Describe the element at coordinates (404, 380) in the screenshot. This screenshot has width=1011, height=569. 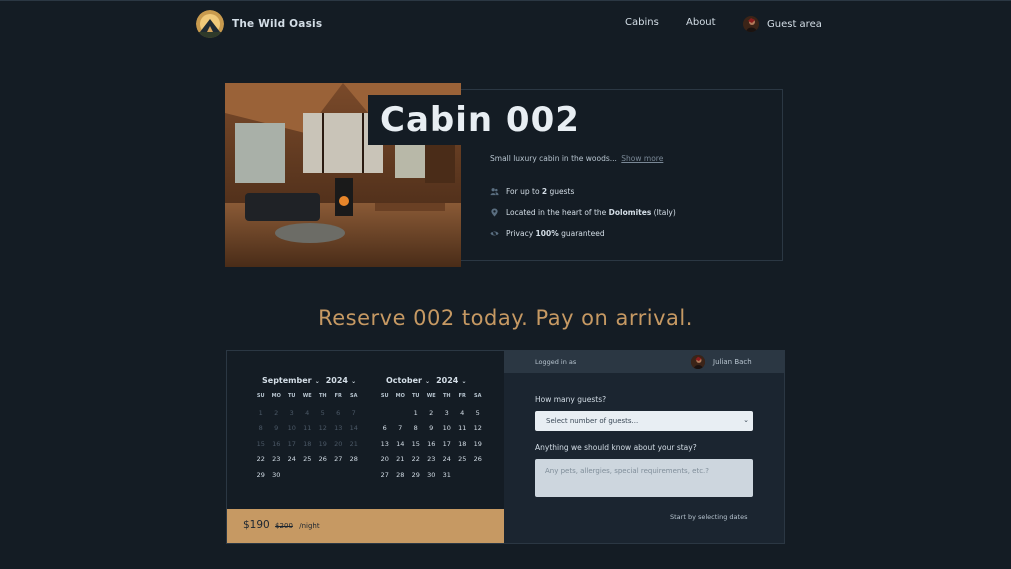
I see `month-select: October` at that location.